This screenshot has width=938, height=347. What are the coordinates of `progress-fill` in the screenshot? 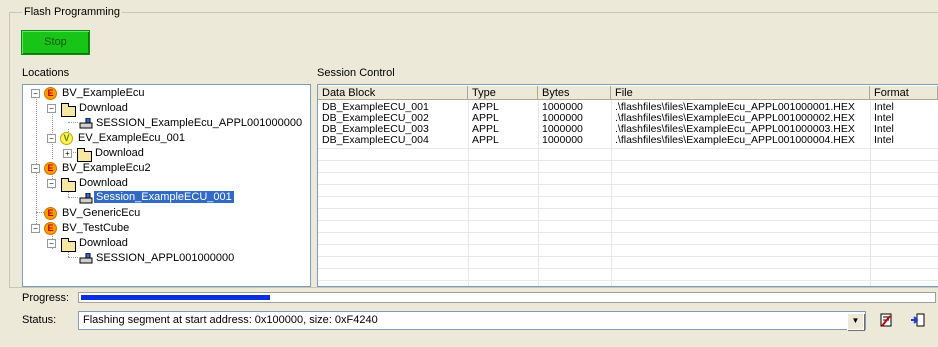 It's located at (175, 297).